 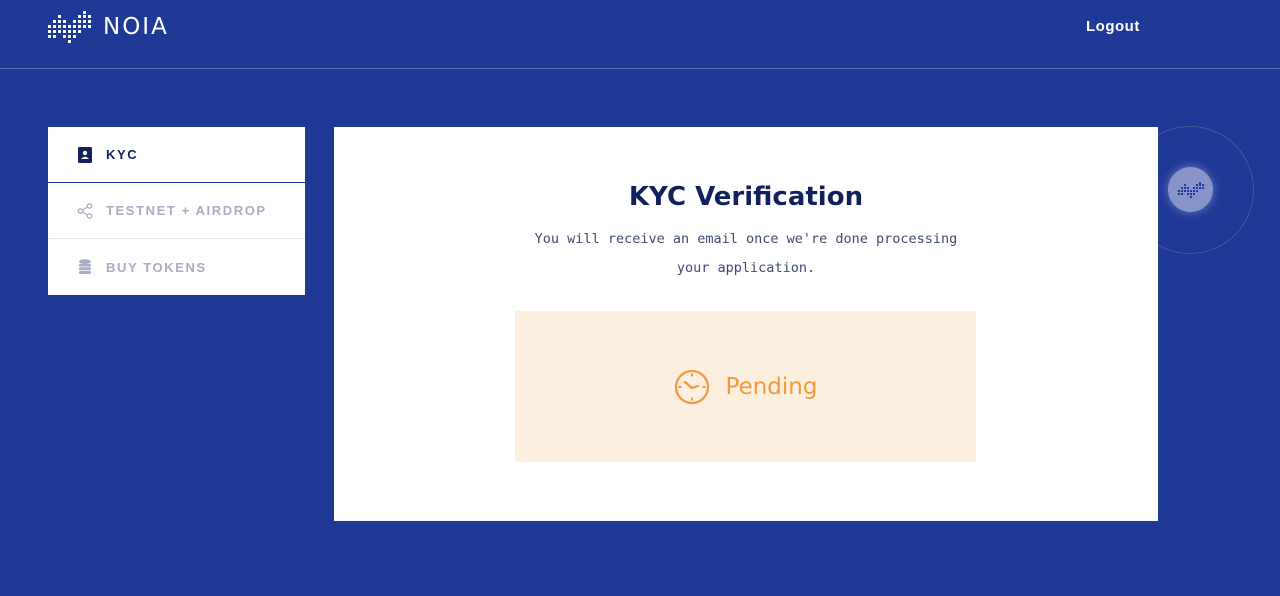 I want to click on sidebar-nav: KYC TESTNET + AIRDROP BUY TOKENS, so click(x=176, y=211).